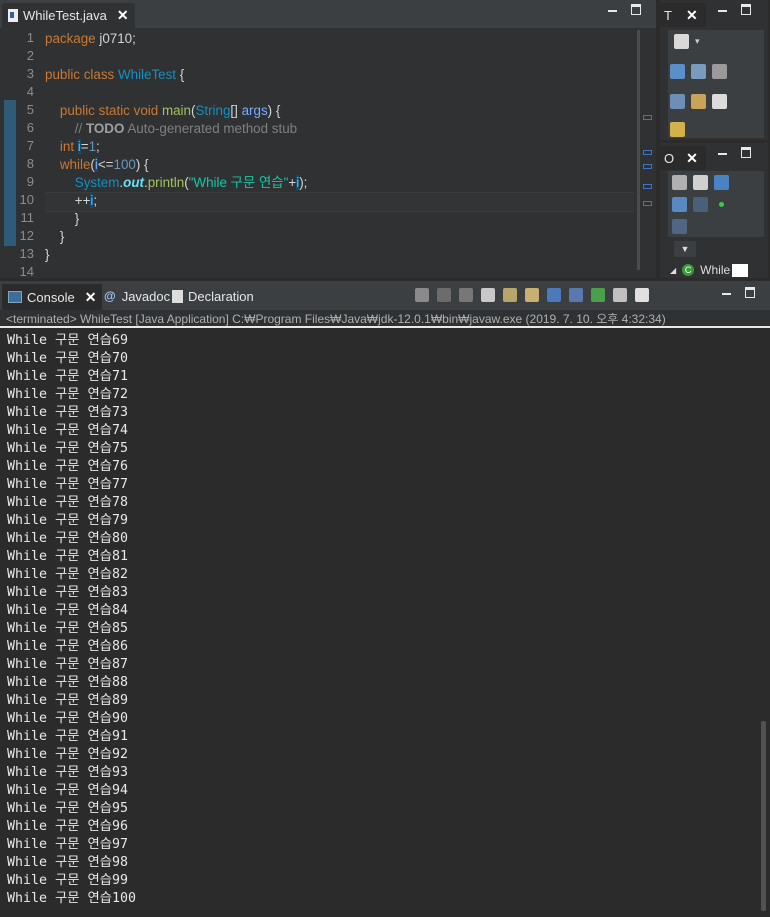 The width and height of the screenshot is (770, 917). What do you see at coordinates (677, 71) in the screenshot?
I see `categorize-icon` at bounding box center [677, 71].